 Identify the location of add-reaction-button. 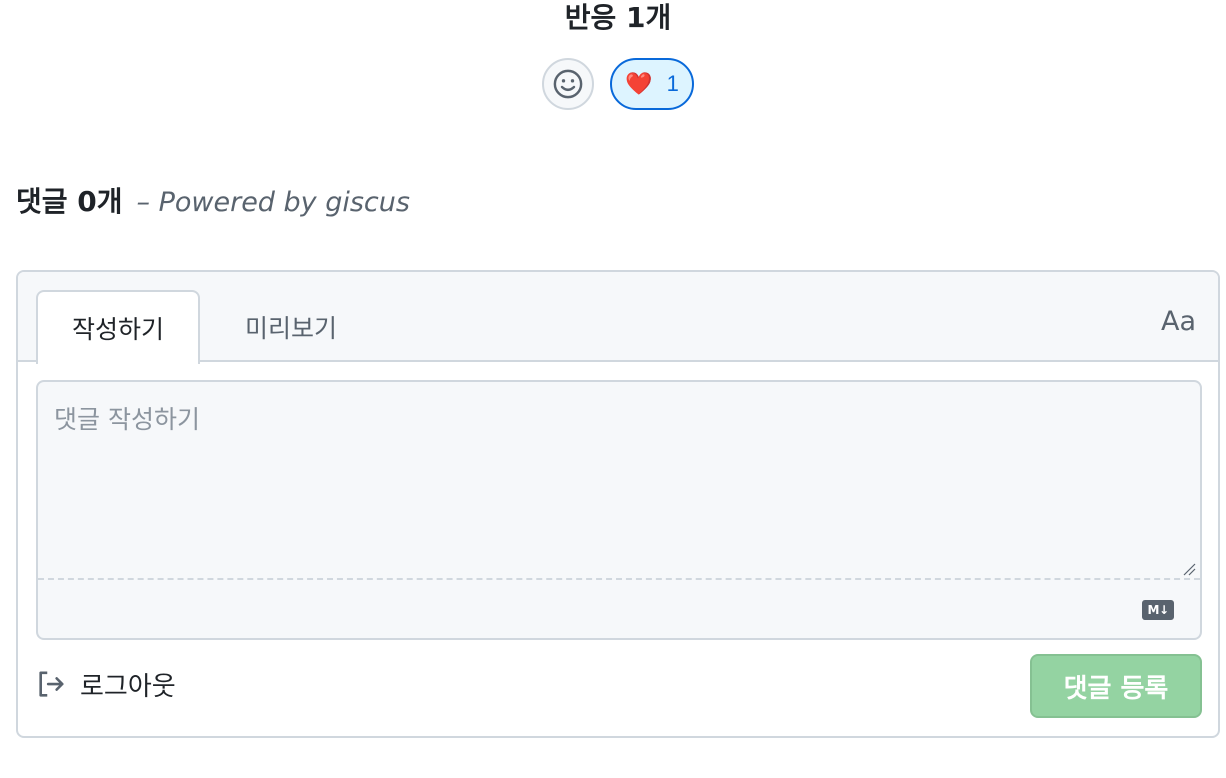
(568, 84).